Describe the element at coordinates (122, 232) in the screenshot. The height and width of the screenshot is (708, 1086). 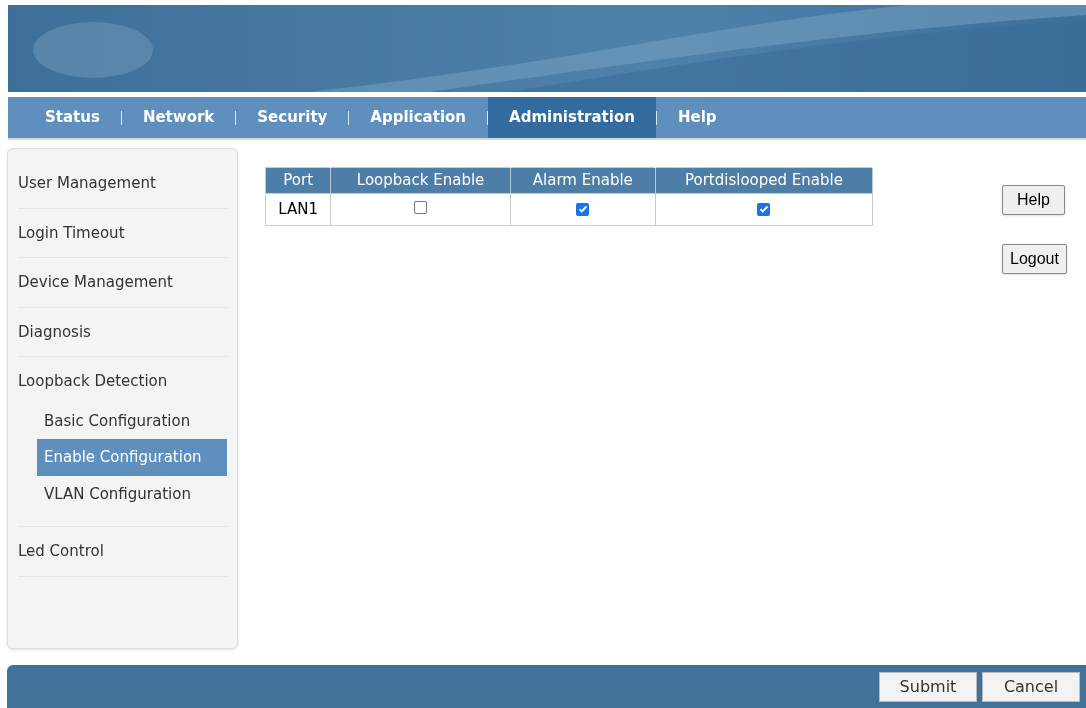
I see `sidebar-item: Login Timeout` at that location.